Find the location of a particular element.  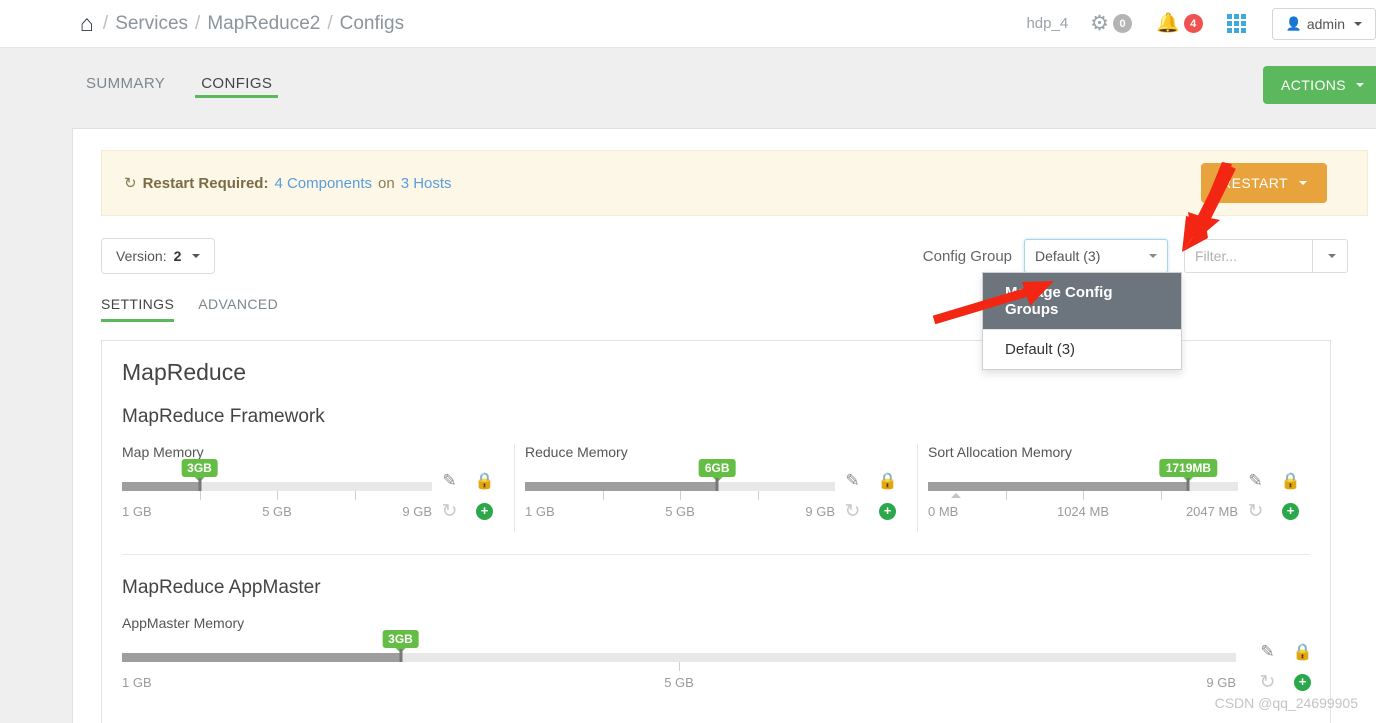

reduce-memory-label: Reduce Memory is located at coordinates (576, 452).